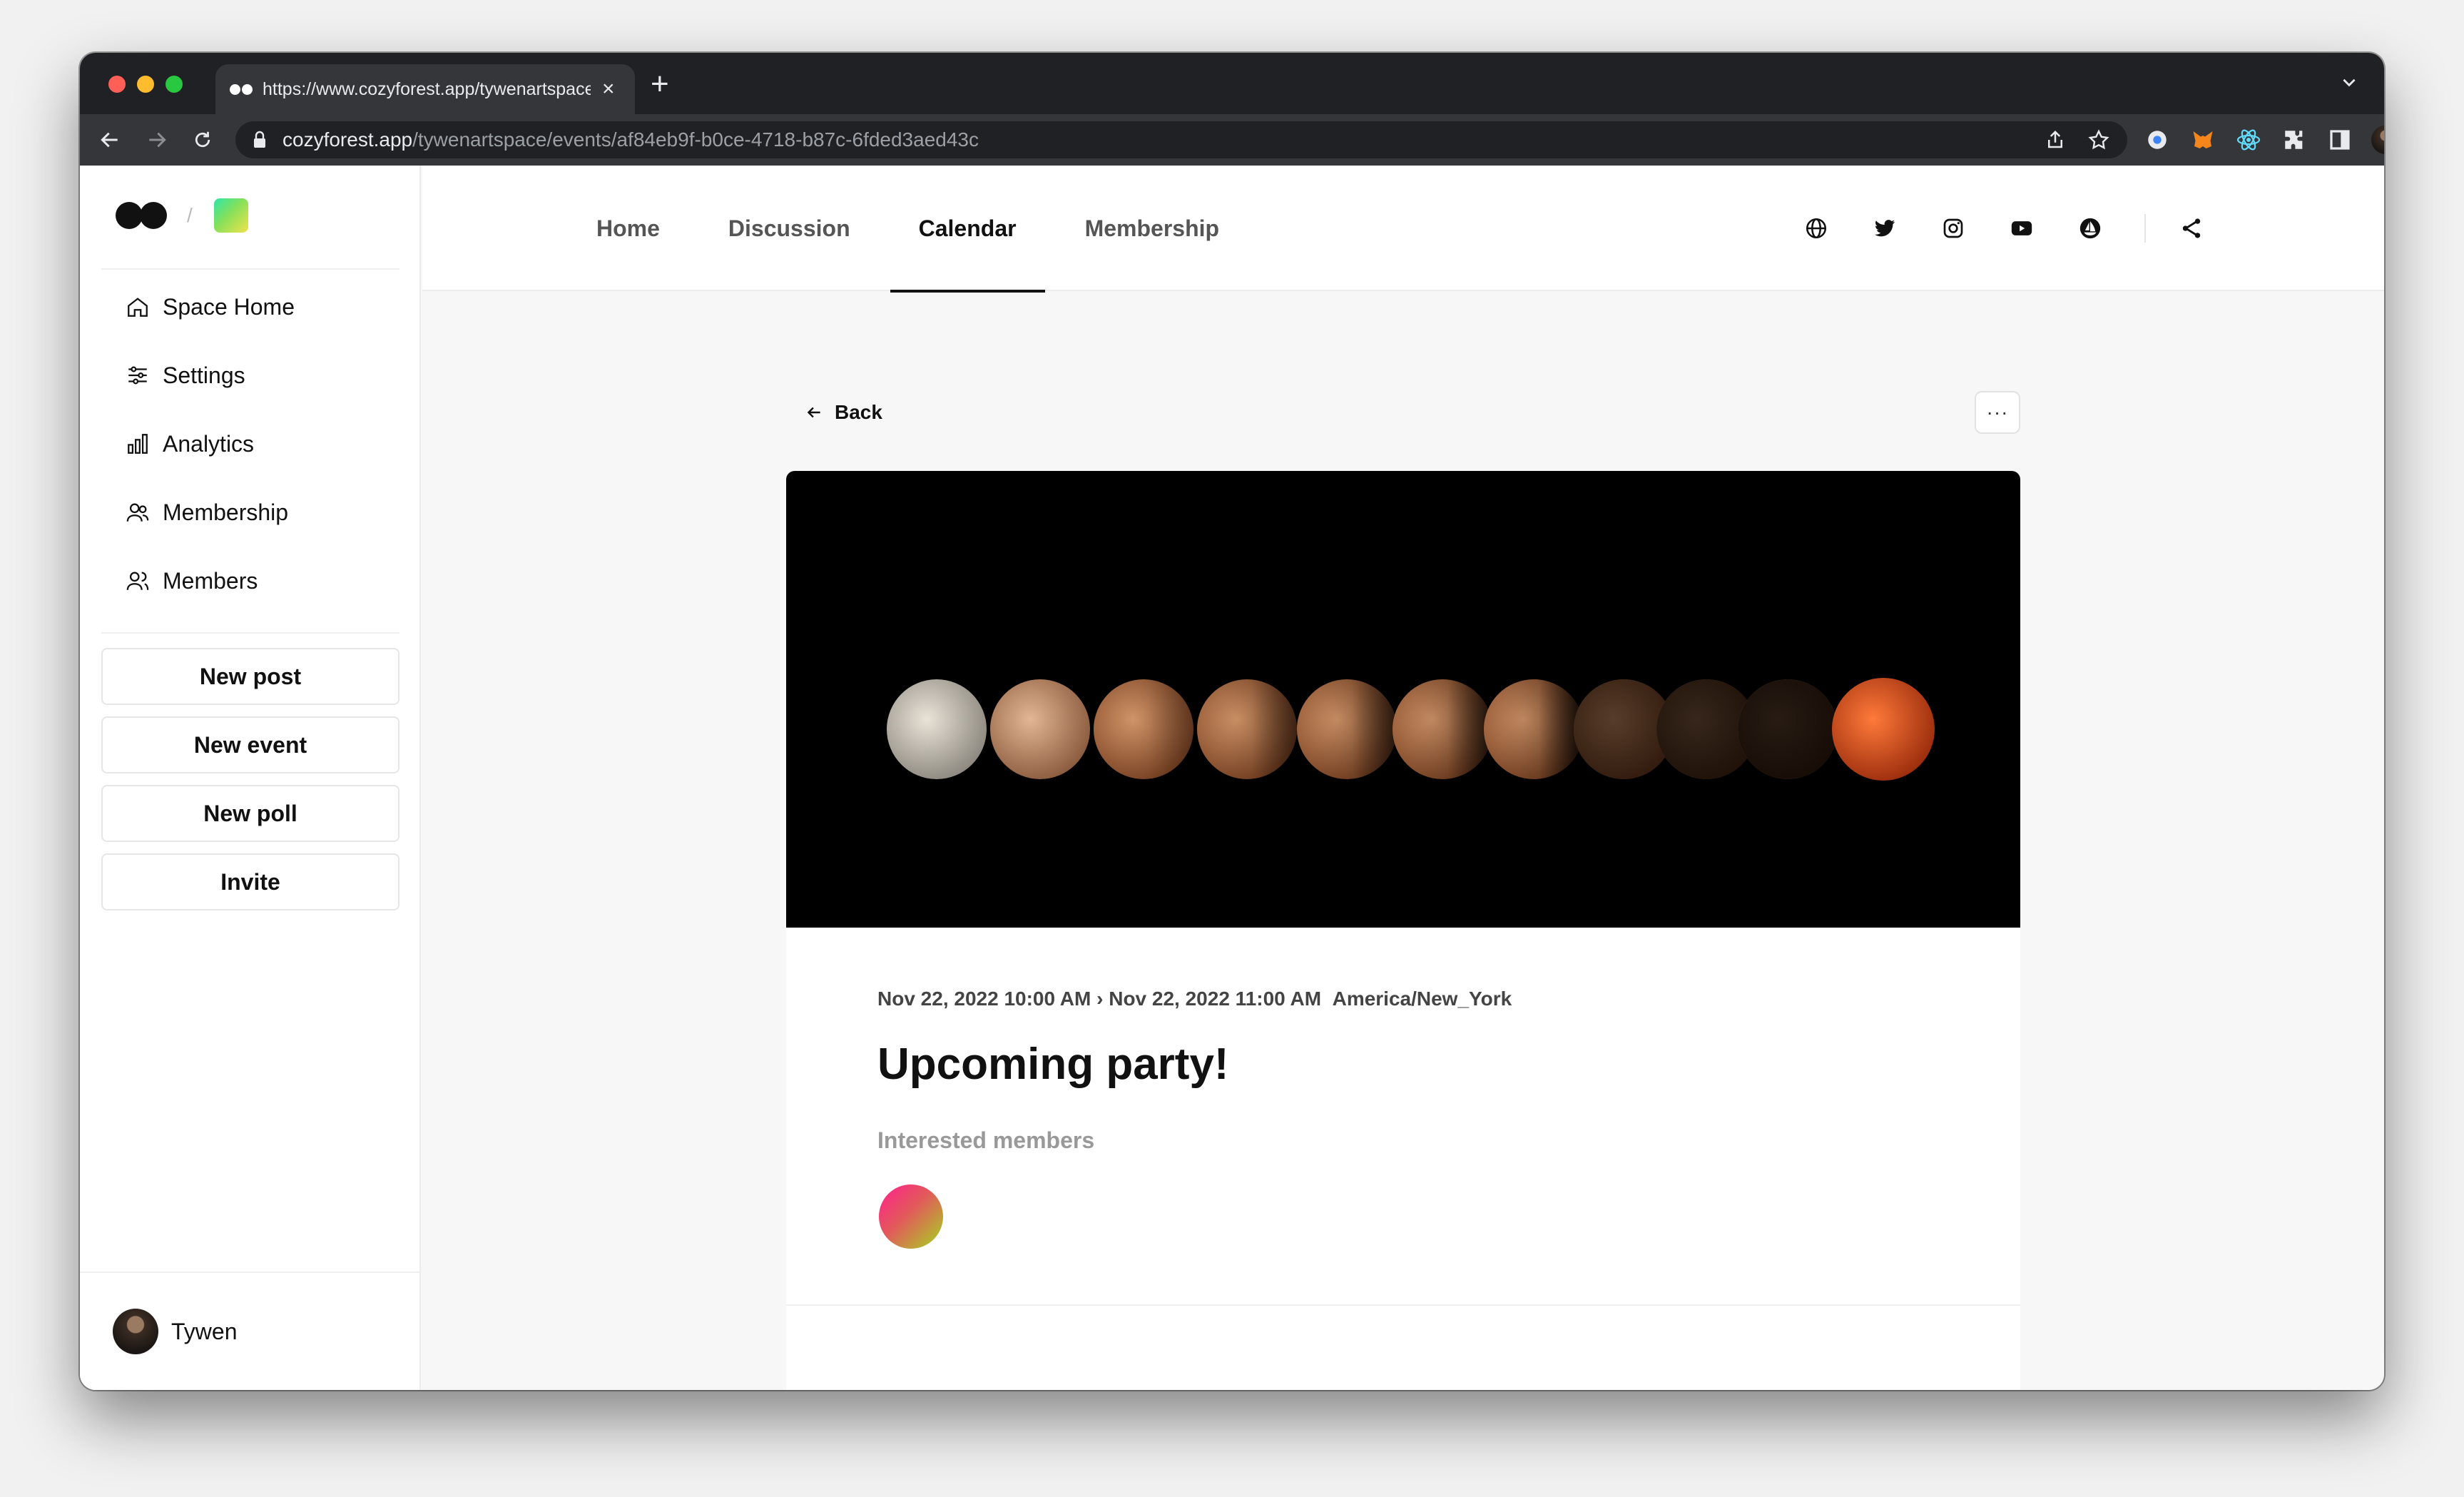 This screenshot has height=1497, width=2464. Describe the element at coordinates (813, 412) in the screenshot. I see `arrow-left-icon` at that location.